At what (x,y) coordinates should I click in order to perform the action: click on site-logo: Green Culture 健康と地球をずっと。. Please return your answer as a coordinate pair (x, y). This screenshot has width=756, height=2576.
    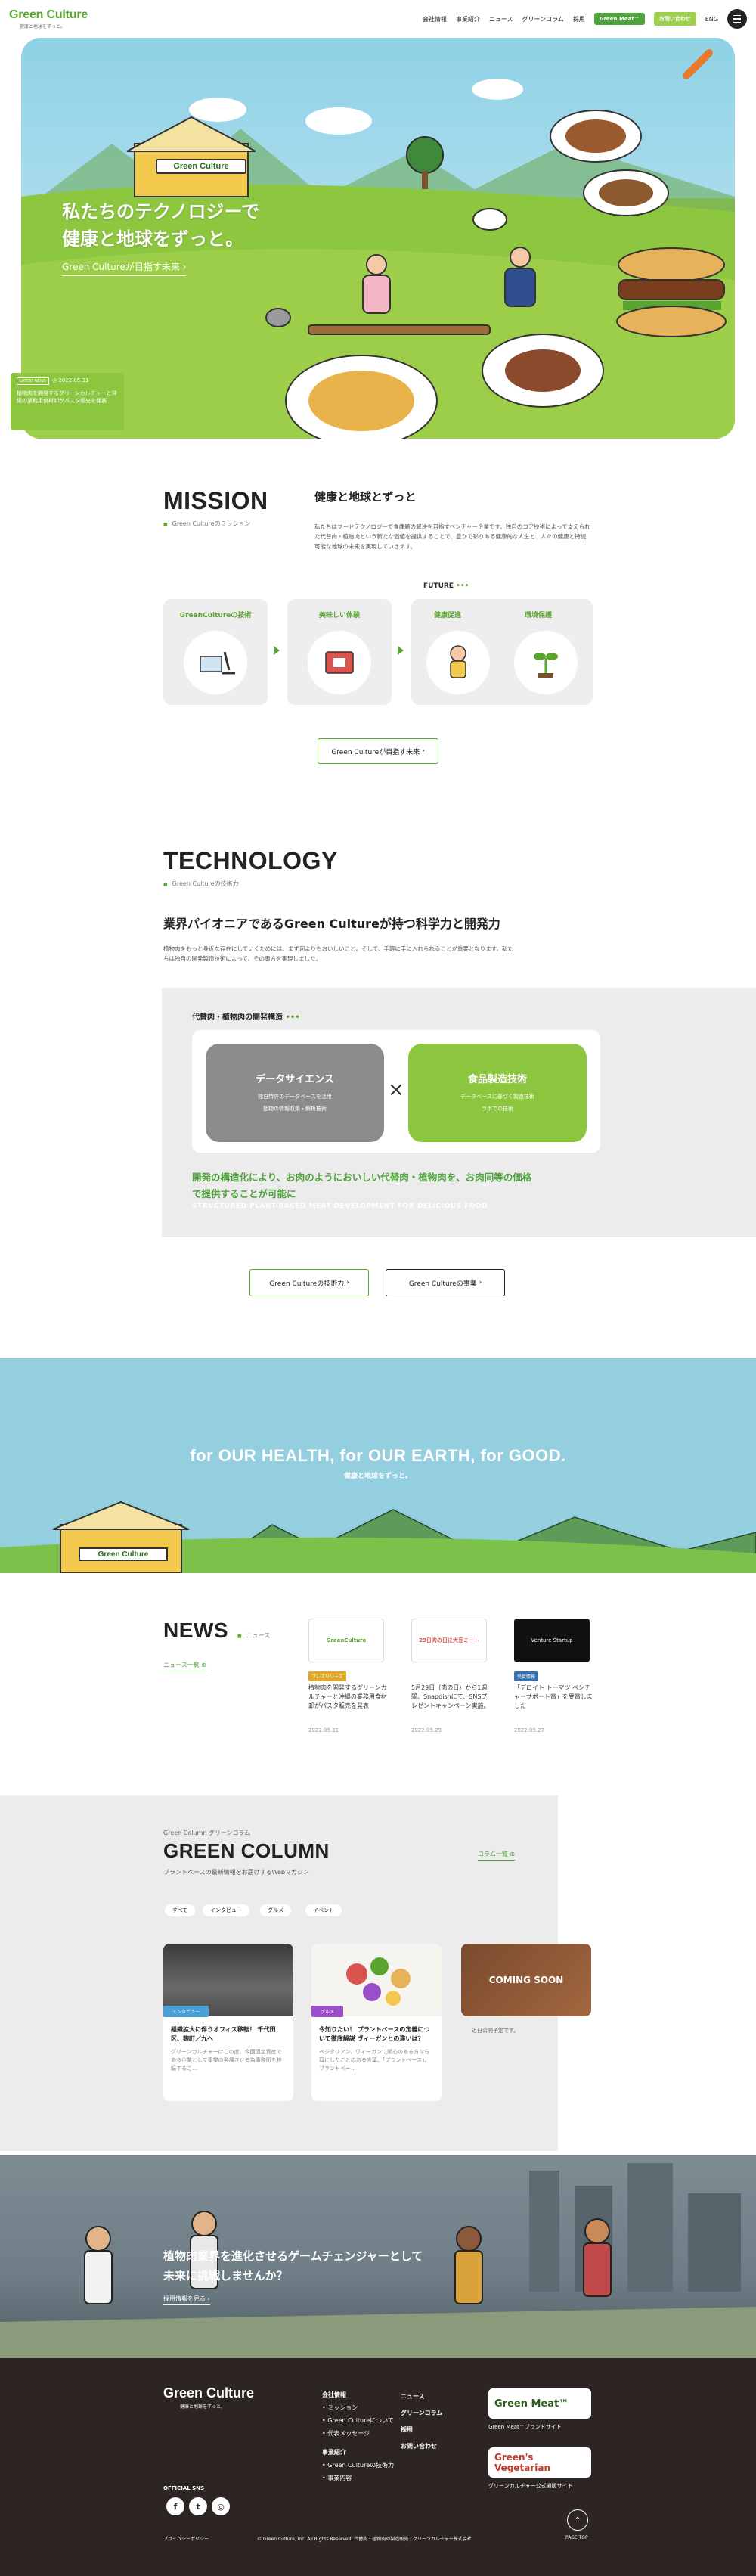
    Looking at the image, I should click on (48, 18).